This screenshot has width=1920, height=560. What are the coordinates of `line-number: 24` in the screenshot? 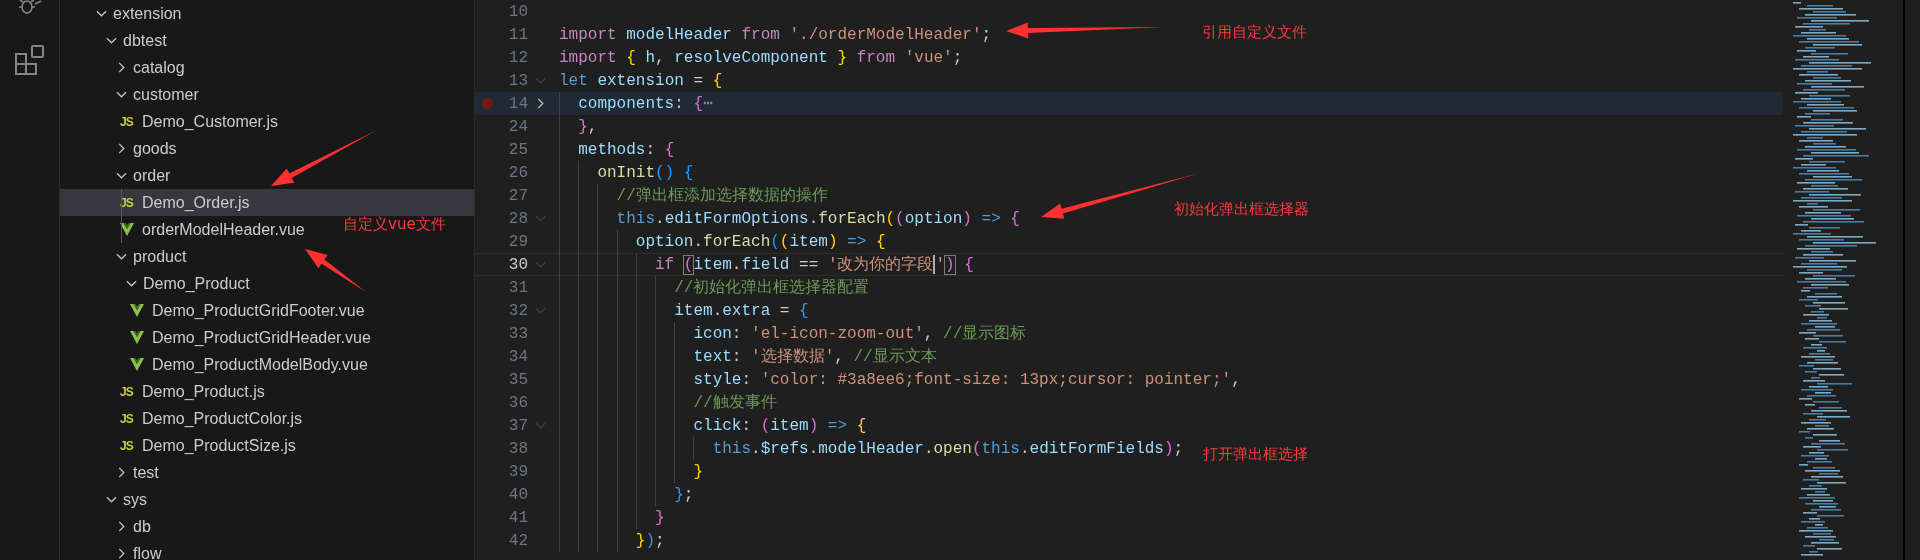 It's located at (517, 127).